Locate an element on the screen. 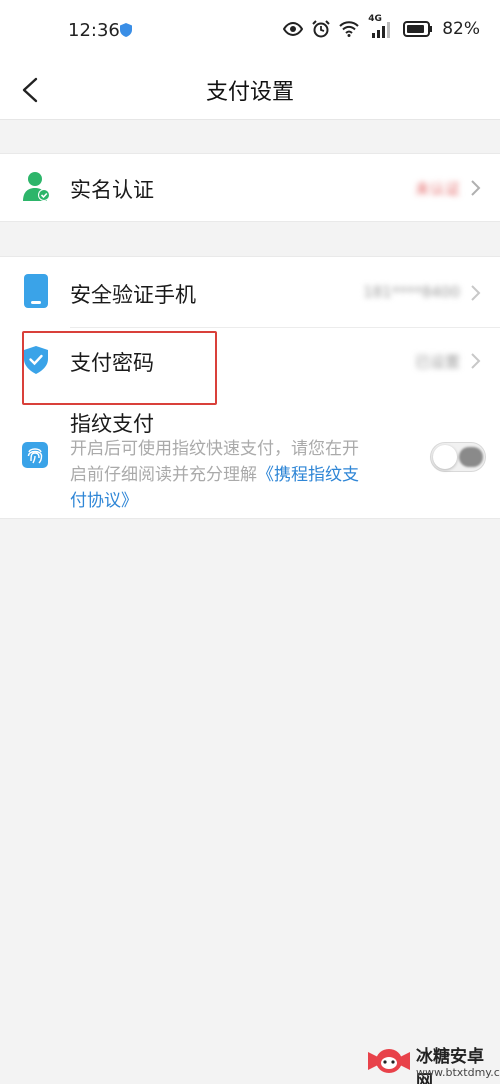  security-phone-value: 181****8400 is located at coordinates (411, 292).